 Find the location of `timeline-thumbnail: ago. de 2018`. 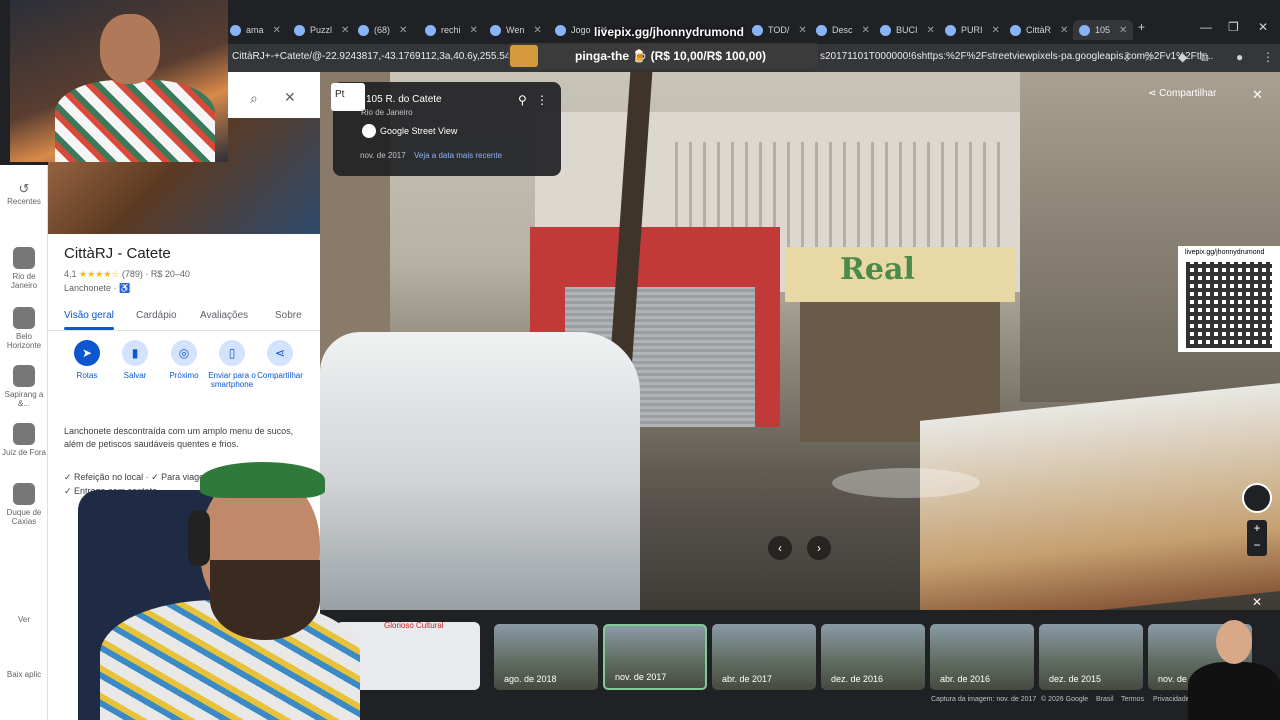

timeline-thumbnail: ago. de 2018 is located at coordinates (546, 657).